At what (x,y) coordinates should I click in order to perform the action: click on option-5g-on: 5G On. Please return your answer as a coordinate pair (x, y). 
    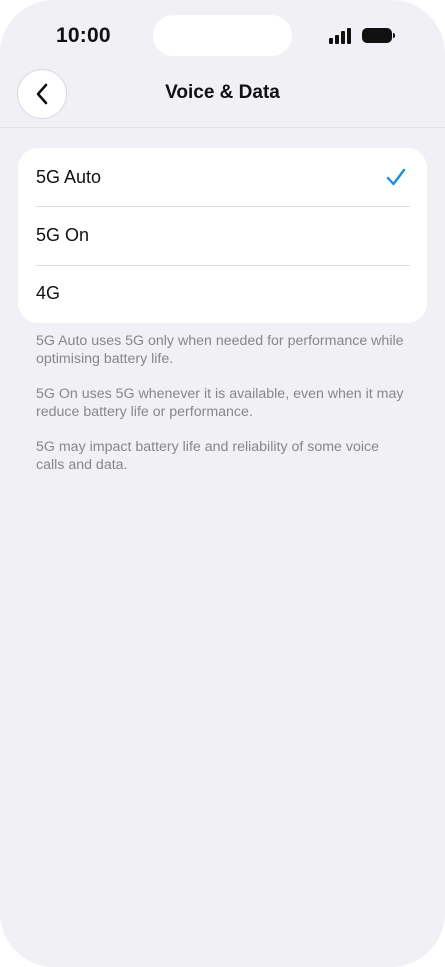
    Looking at the image, I should click on (222, 235).